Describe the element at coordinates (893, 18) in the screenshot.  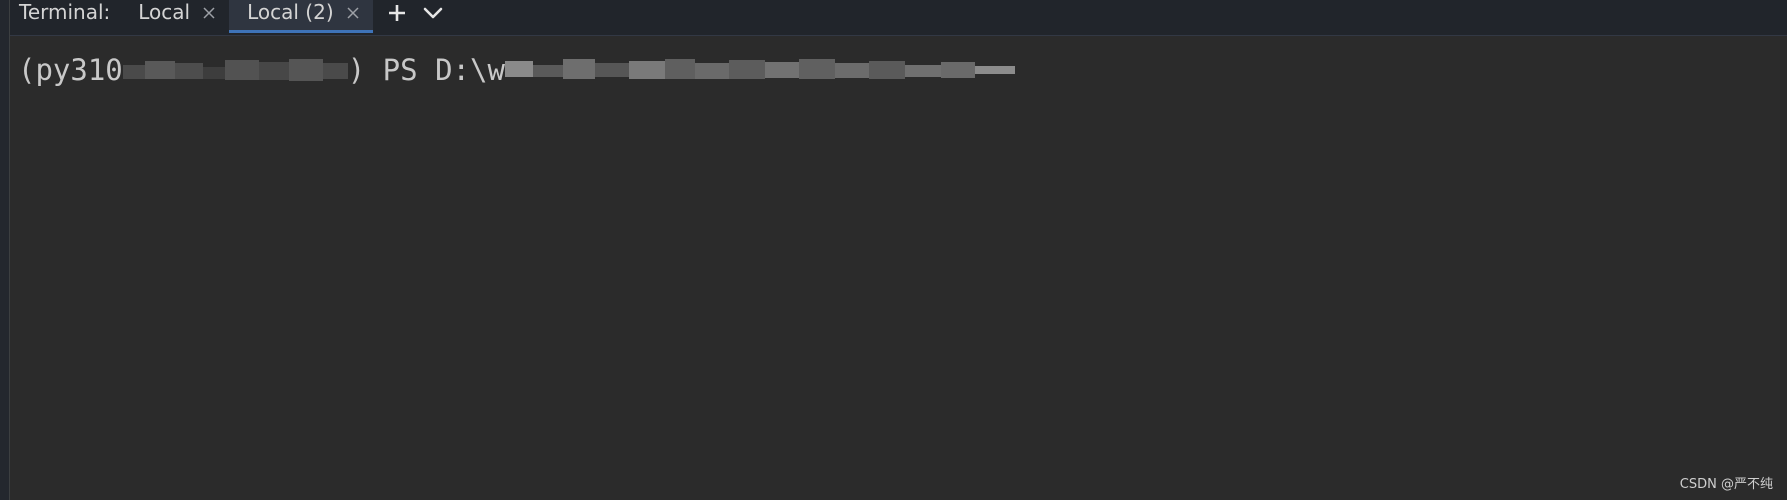
I see `terminal-tabbar: Terminal: Local Local (2)` at that location.